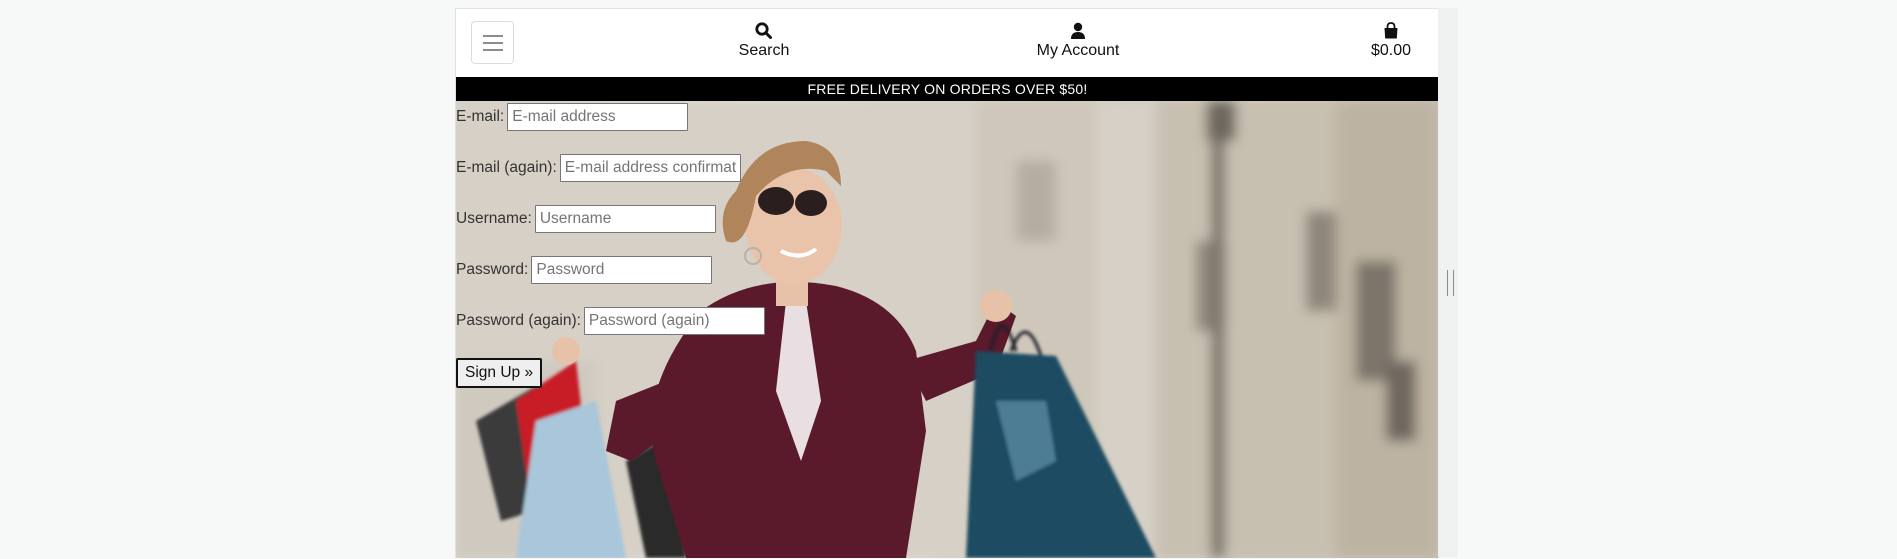 The width and height of the screenshot is (1897, 559). I want to click on password-again-field, so click(674, 321).